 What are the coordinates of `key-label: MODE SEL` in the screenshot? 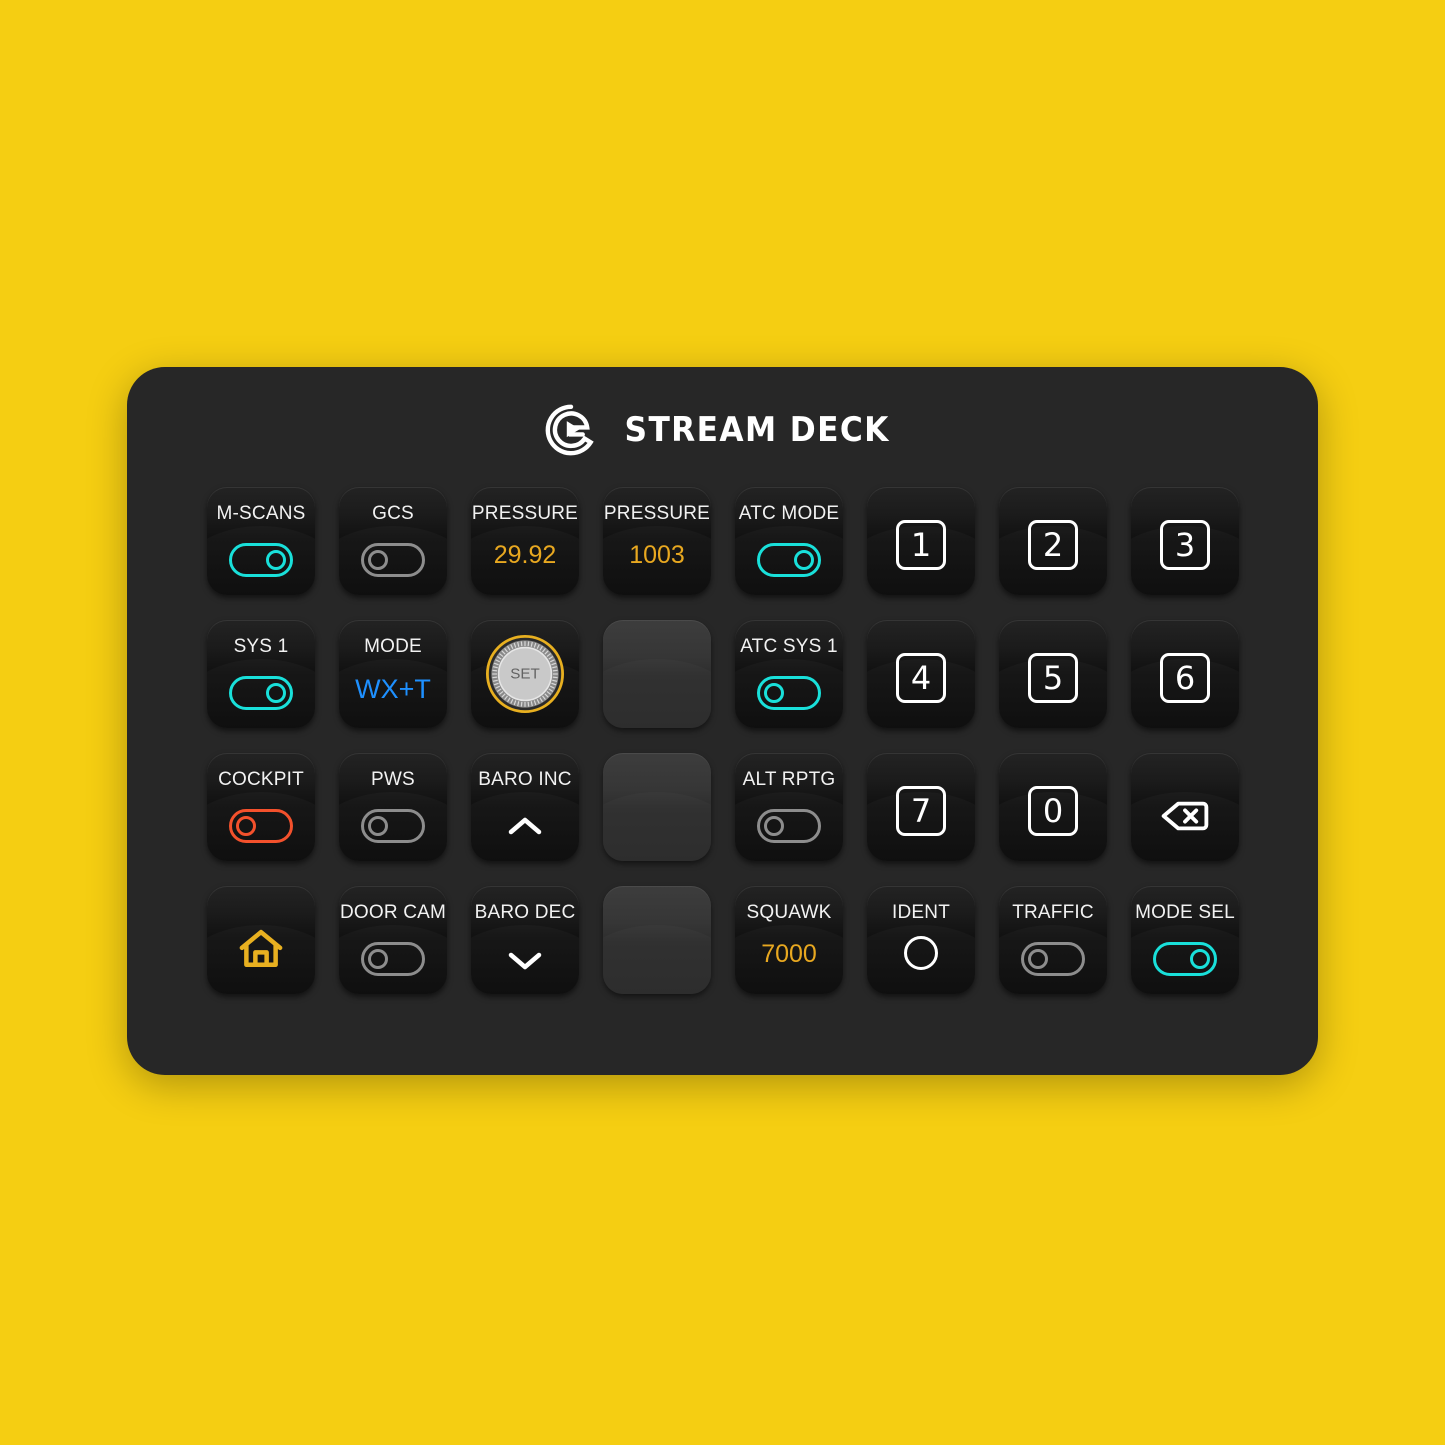 It's located at (1185, 912).